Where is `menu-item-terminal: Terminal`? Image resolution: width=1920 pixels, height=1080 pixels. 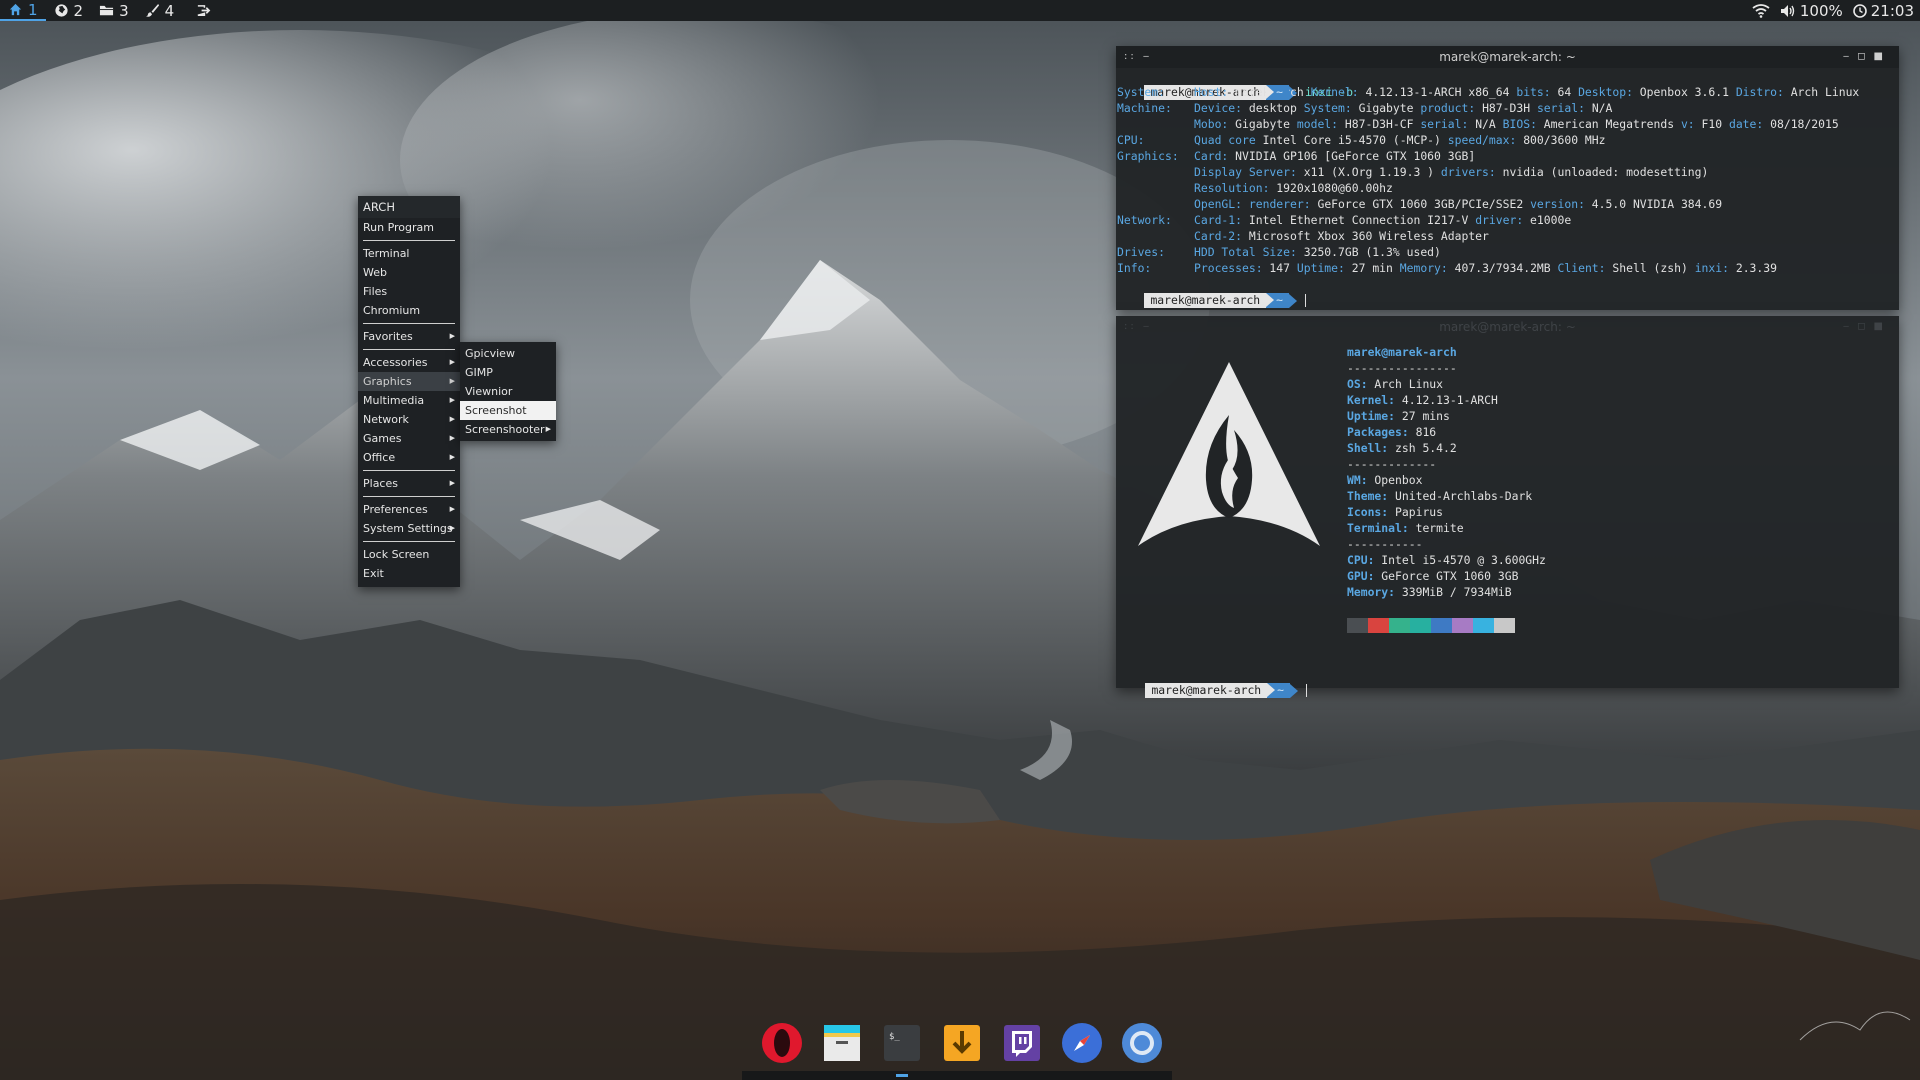
menu-item-terminal: Terminal is located at coordinates (409, 253).